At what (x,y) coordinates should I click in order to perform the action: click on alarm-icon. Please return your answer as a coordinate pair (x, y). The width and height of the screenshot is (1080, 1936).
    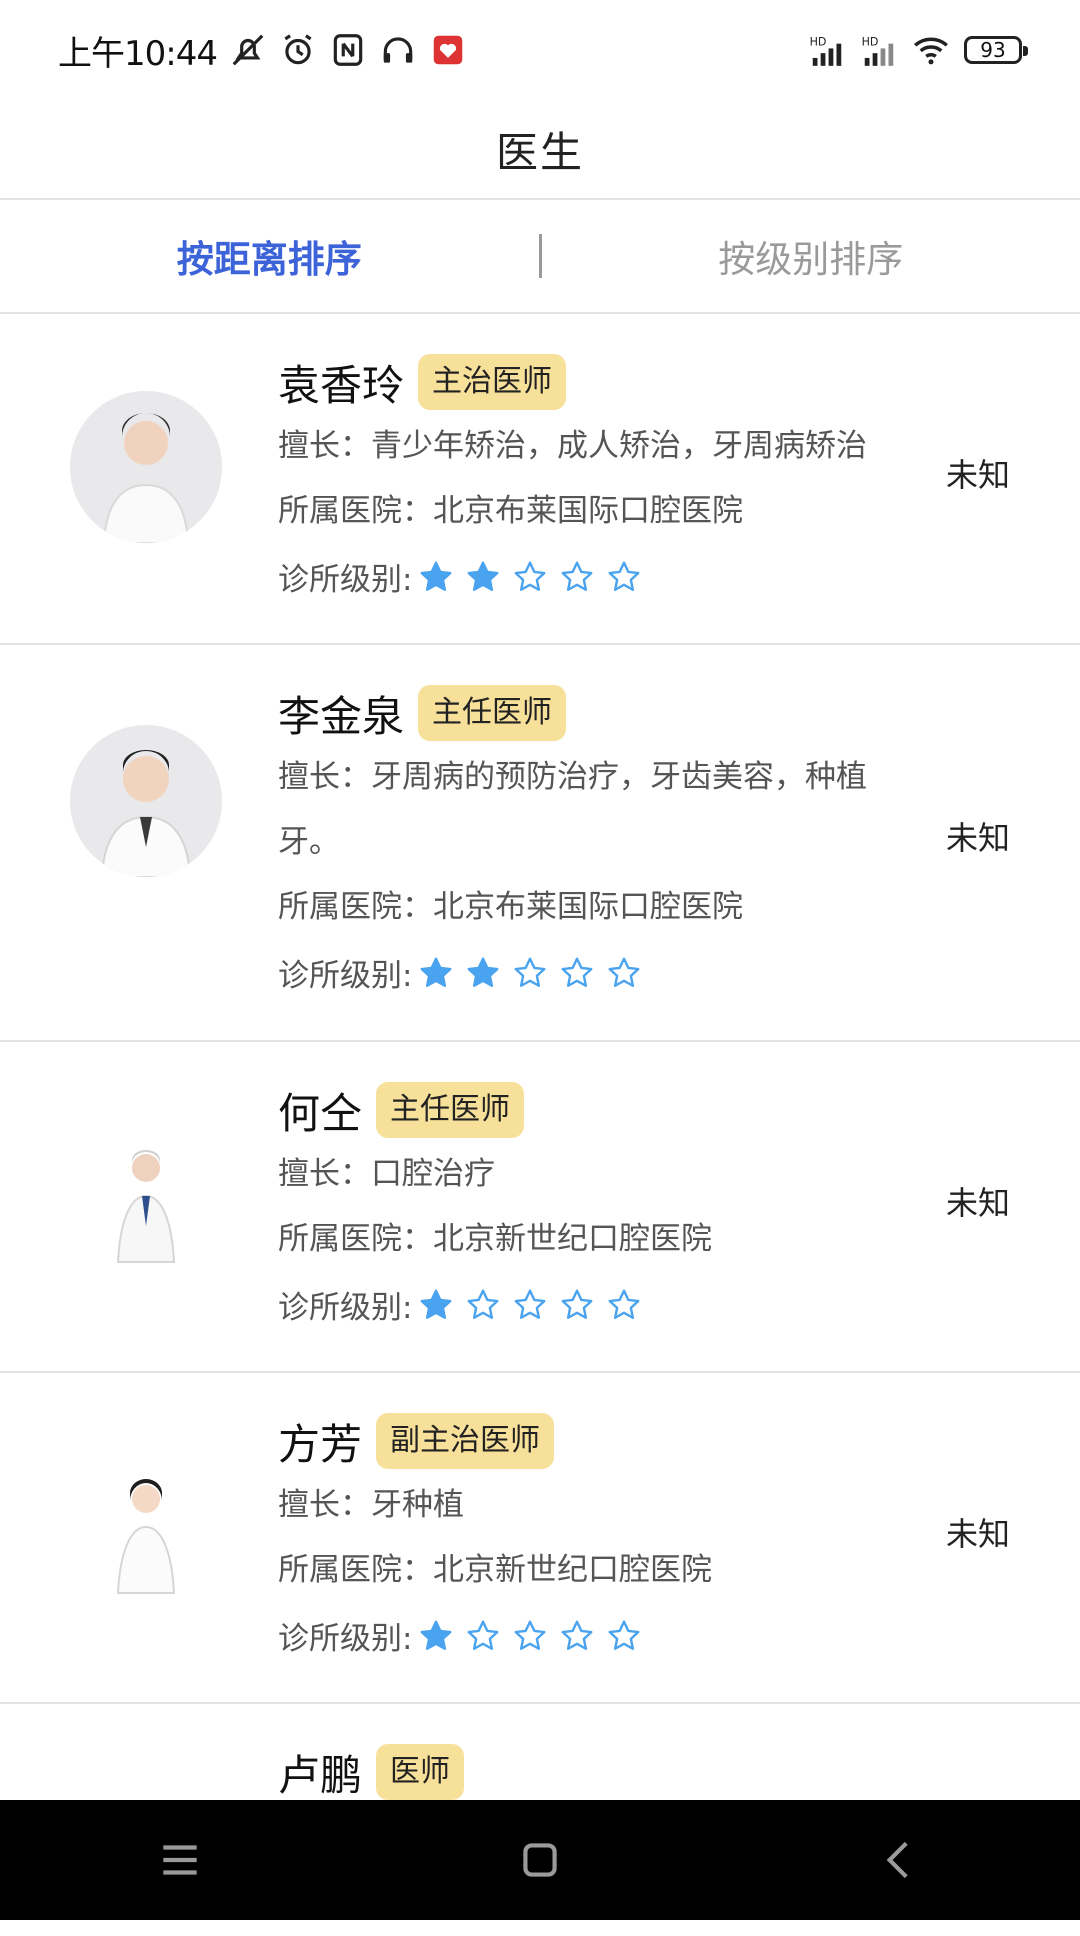
    Looking at the image, I should click on (298, 50).